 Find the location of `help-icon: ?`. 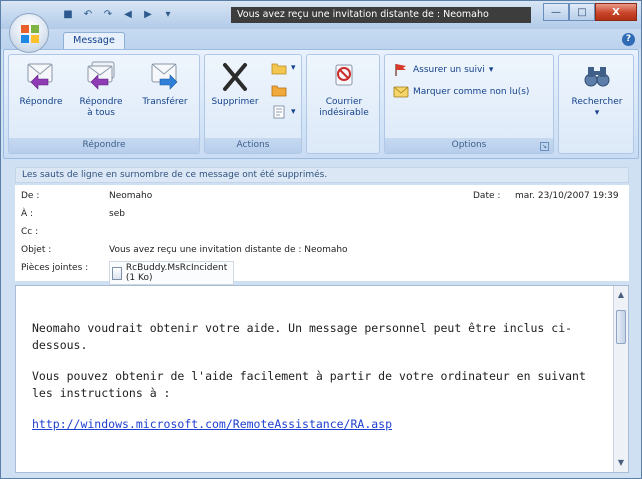

help-icon: ? is located at coordinates (628, 39).